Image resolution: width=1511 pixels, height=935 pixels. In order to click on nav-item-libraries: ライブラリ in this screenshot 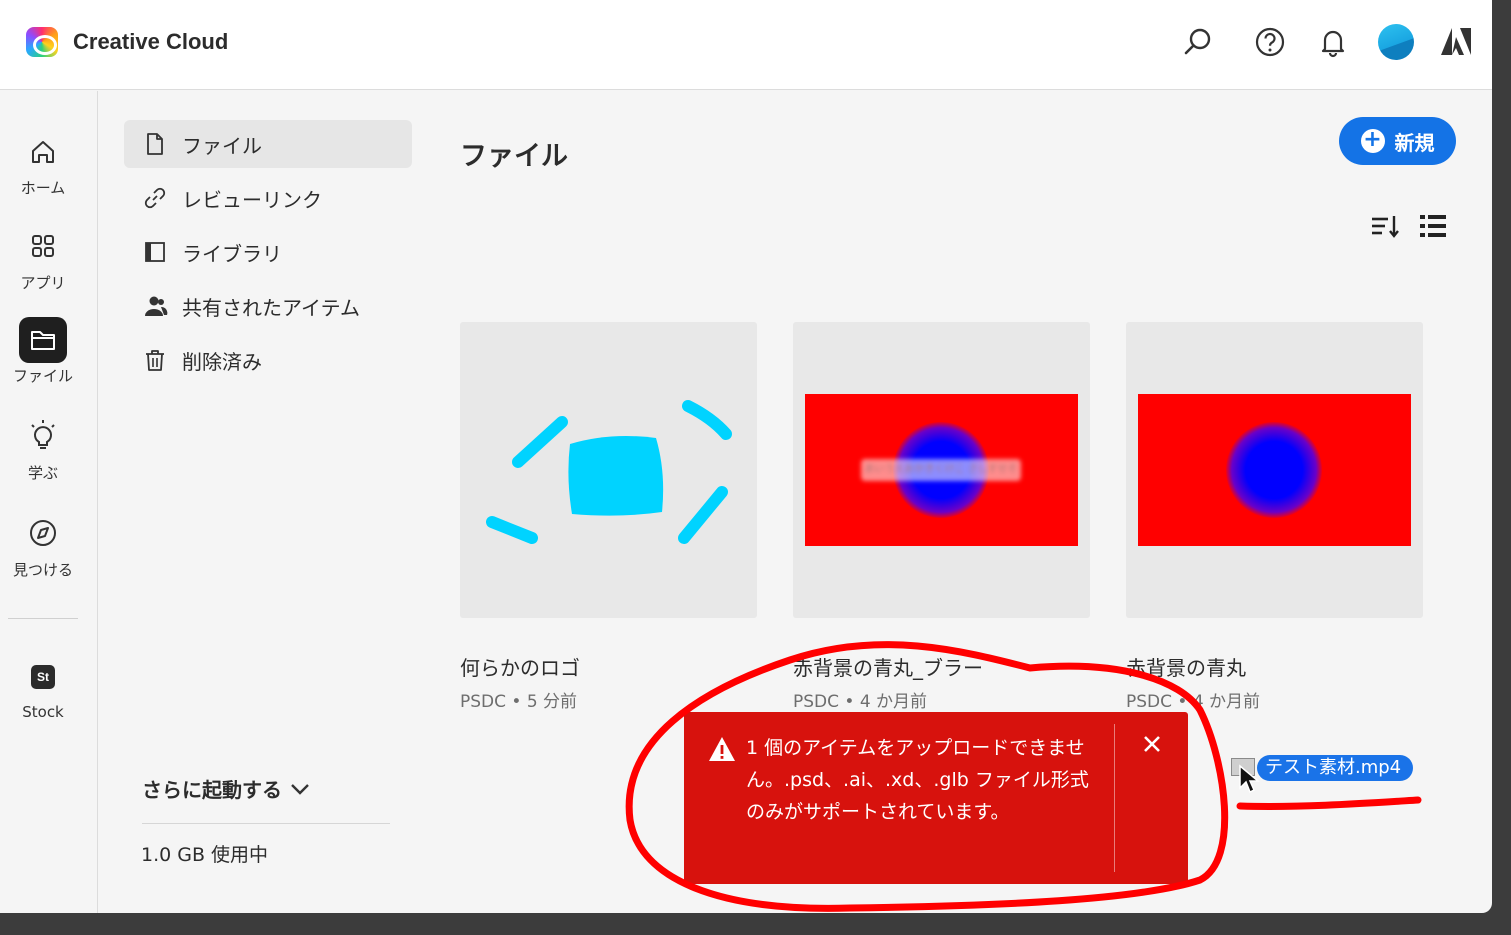, I will do `click(268, 252)`.